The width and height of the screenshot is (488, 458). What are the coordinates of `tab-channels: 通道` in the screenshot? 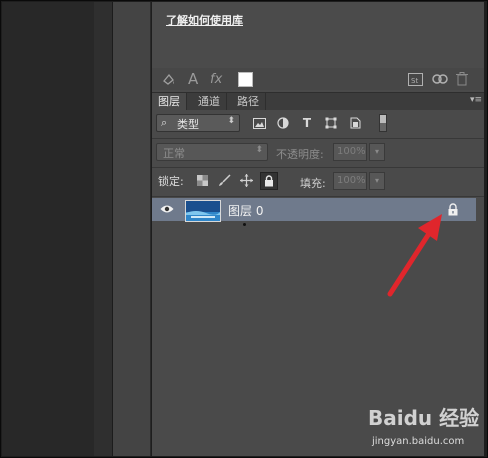 It's located at (209, 101).